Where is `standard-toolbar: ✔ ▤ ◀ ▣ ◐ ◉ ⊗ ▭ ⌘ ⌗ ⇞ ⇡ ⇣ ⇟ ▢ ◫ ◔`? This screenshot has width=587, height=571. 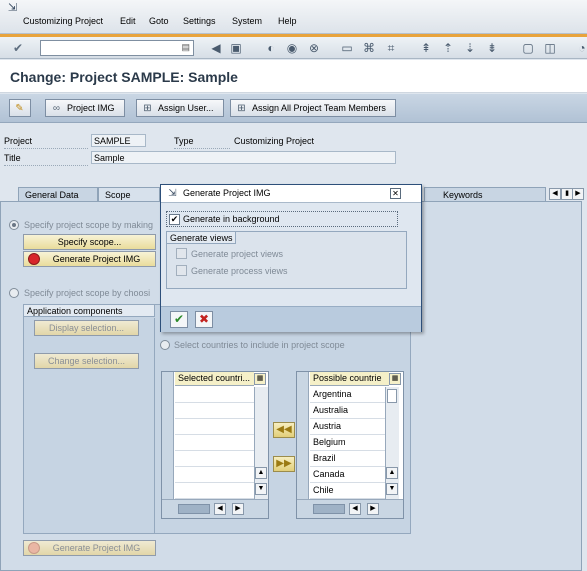 standard-toolbar: ✔ ▤ ◀ ▣ ◐ ◉ ⊗ ▭ ⌘ ⌗ ⇞ ⇡ ⇣ ⇟ ▢ ◫ ◔ is located at coordinates (293, 48).